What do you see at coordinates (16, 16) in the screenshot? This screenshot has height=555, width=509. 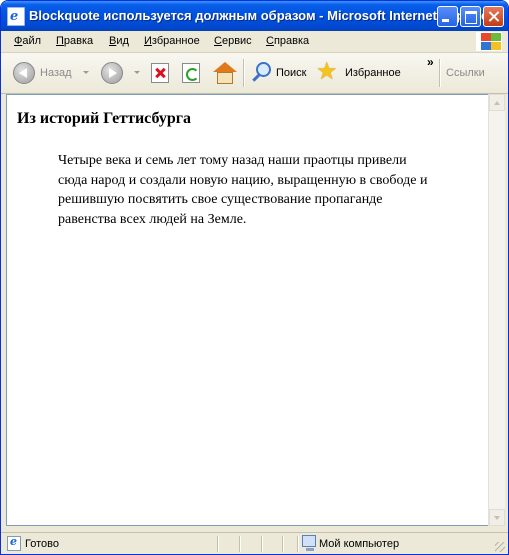 I see `ie-app-icon: e` at bounding box center [16, 16].